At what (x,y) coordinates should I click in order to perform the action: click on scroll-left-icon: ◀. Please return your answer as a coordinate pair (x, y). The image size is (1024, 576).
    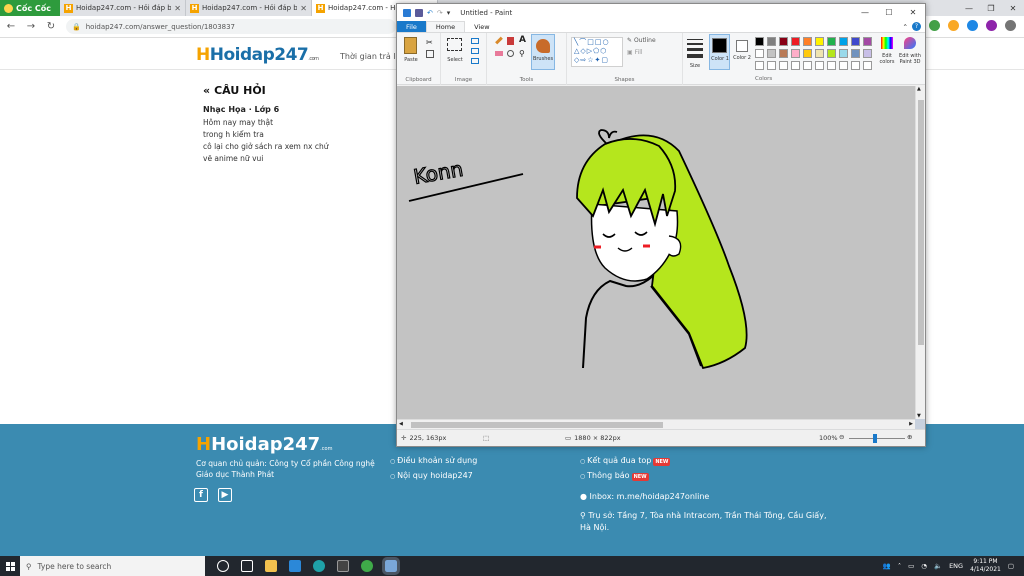
    Looking at the image, I should click on (401, 424).